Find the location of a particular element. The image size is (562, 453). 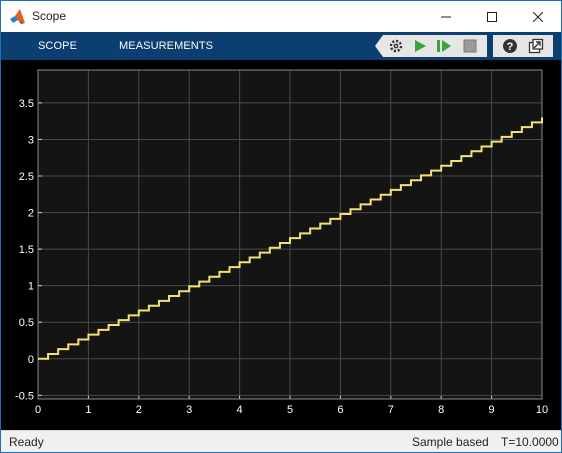

tab-scope: SCOPE is located at coordinates (57, 46).